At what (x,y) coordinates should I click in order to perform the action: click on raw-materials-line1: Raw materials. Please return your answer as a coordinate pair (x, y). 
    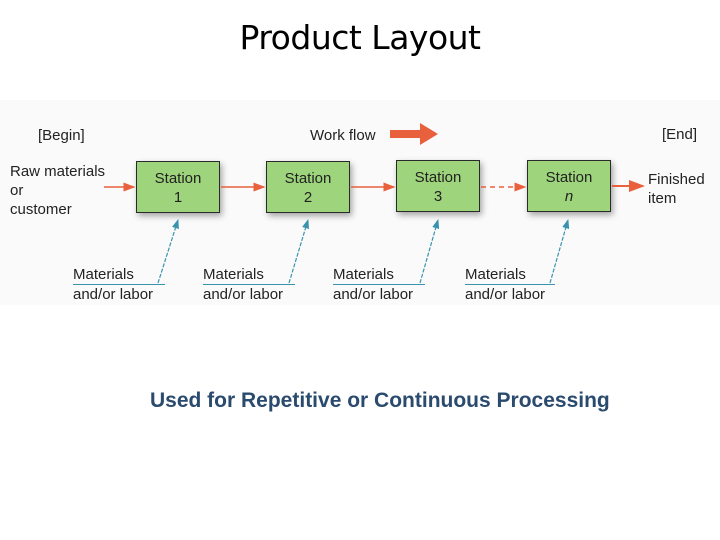
    Looking at the image, I should click on (58, 171).